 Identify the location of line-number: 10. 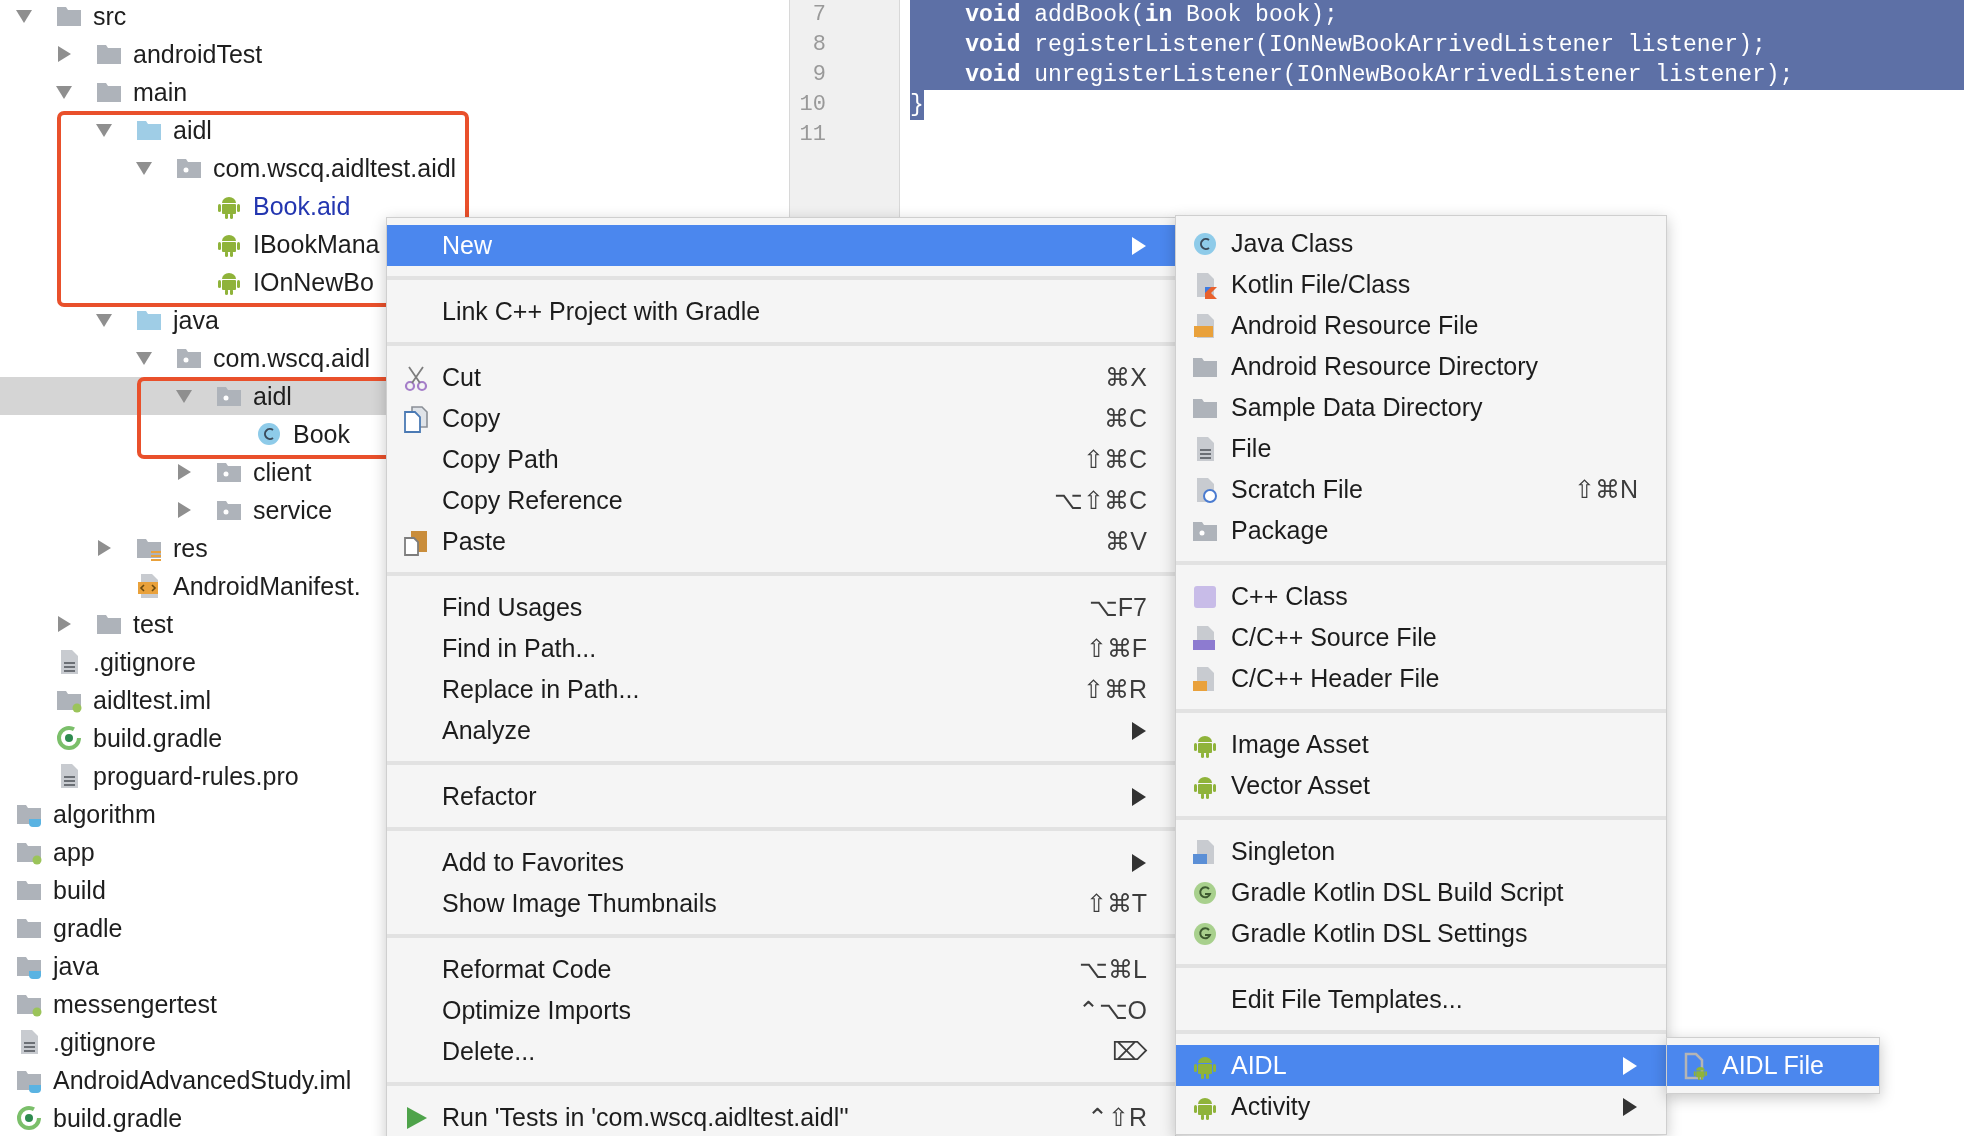
(812, 105).